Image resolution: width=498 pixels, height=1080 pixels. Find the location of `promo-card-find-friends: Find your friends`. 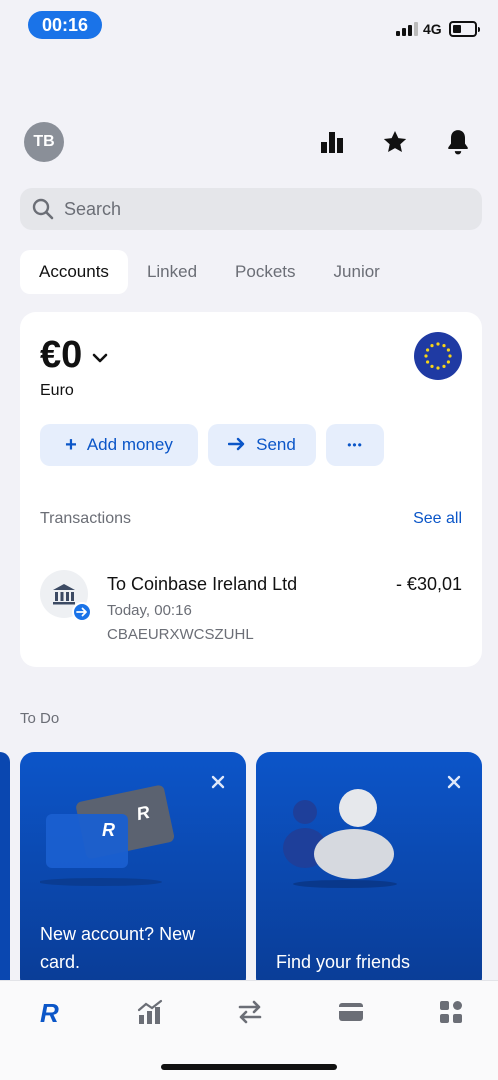

promo-card-find-friends: Find your friends is located at coordinates (369, 872).